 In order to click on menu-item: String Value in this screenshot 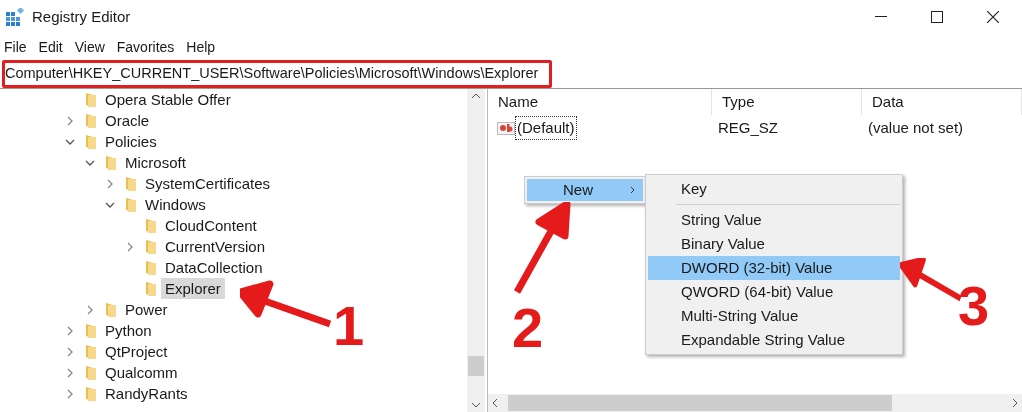, I will do `click(774, 220)`.